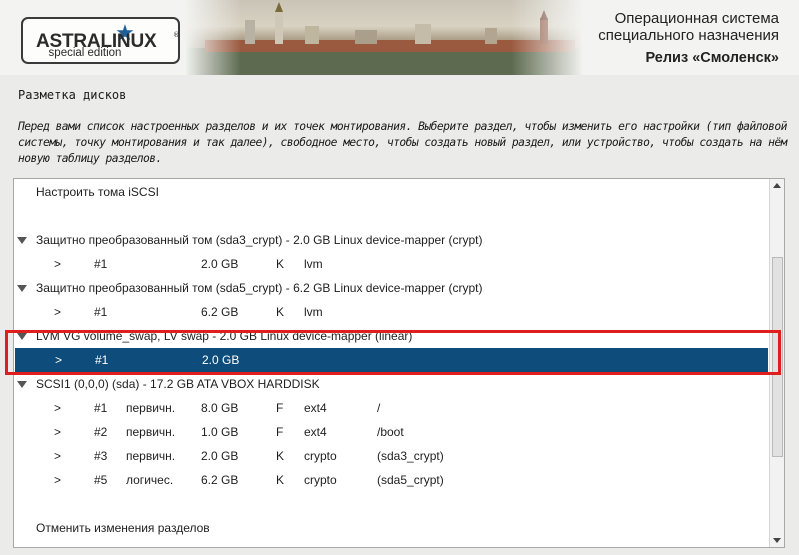 The image size is (799, 555). I want to click on partition-row: > #1 2.0 GB Klvm, so click(392, 264).